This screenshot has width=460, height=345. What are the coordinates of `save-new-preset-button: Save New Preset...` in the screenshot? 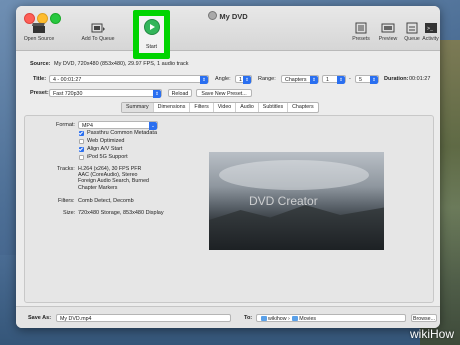 It's located at (224, 93).